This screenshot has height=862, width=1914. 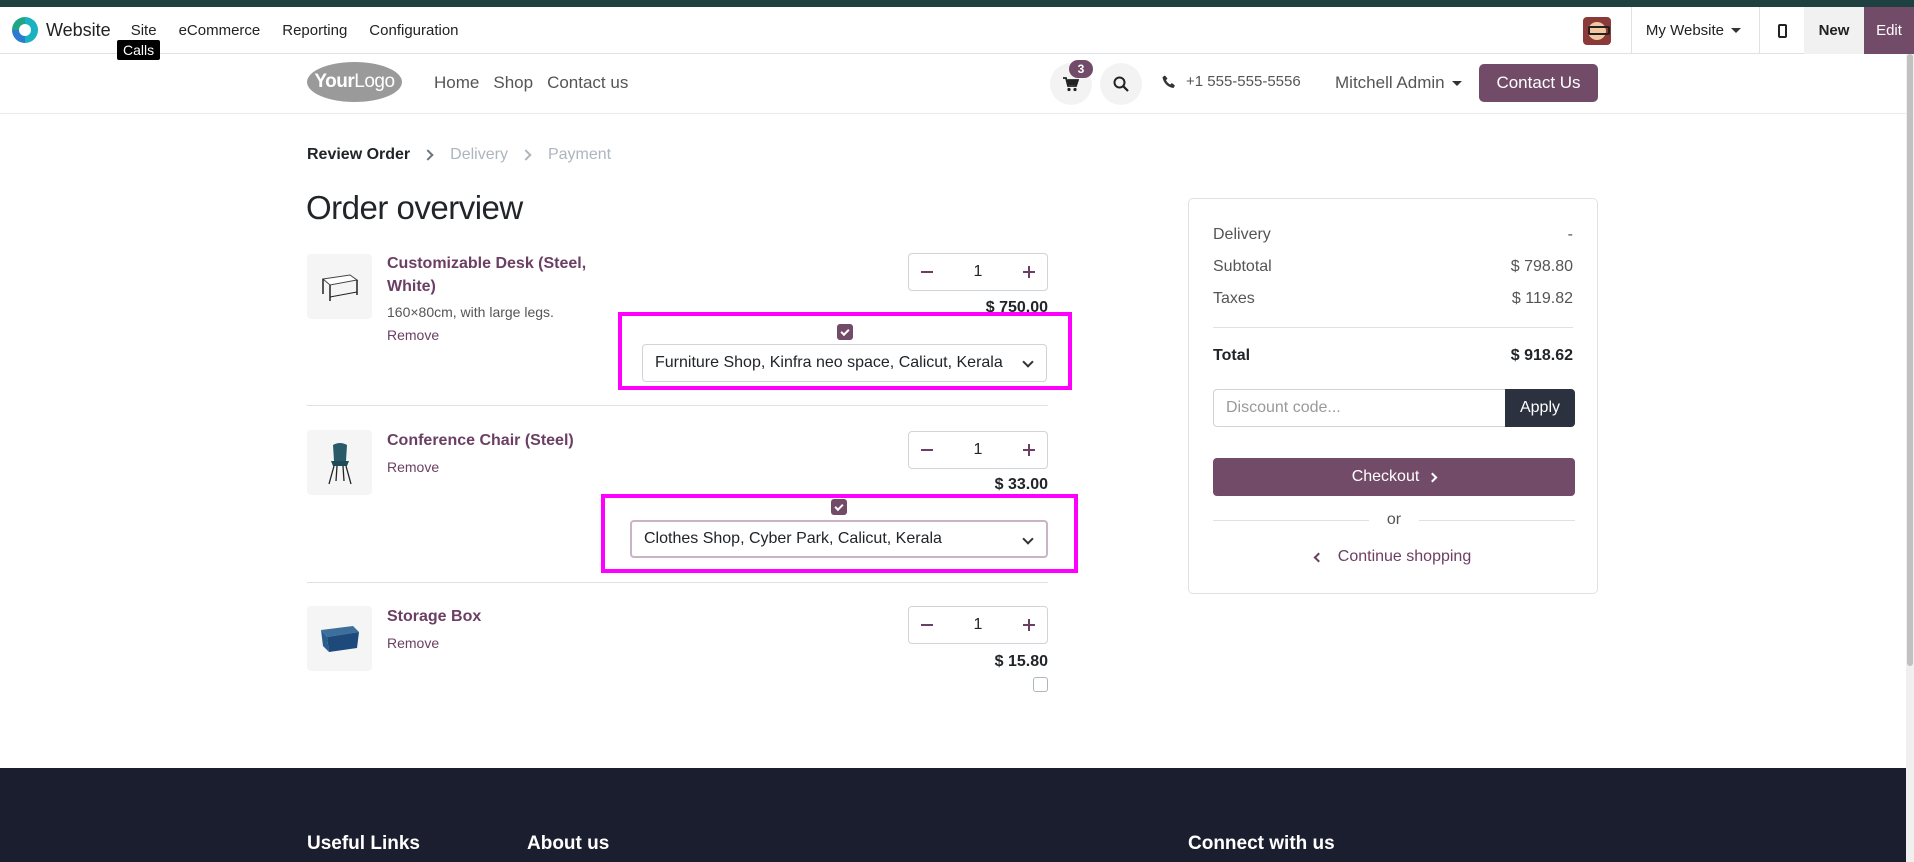 I want to click on mobile-preview-button, so click(x=1782, y=30).